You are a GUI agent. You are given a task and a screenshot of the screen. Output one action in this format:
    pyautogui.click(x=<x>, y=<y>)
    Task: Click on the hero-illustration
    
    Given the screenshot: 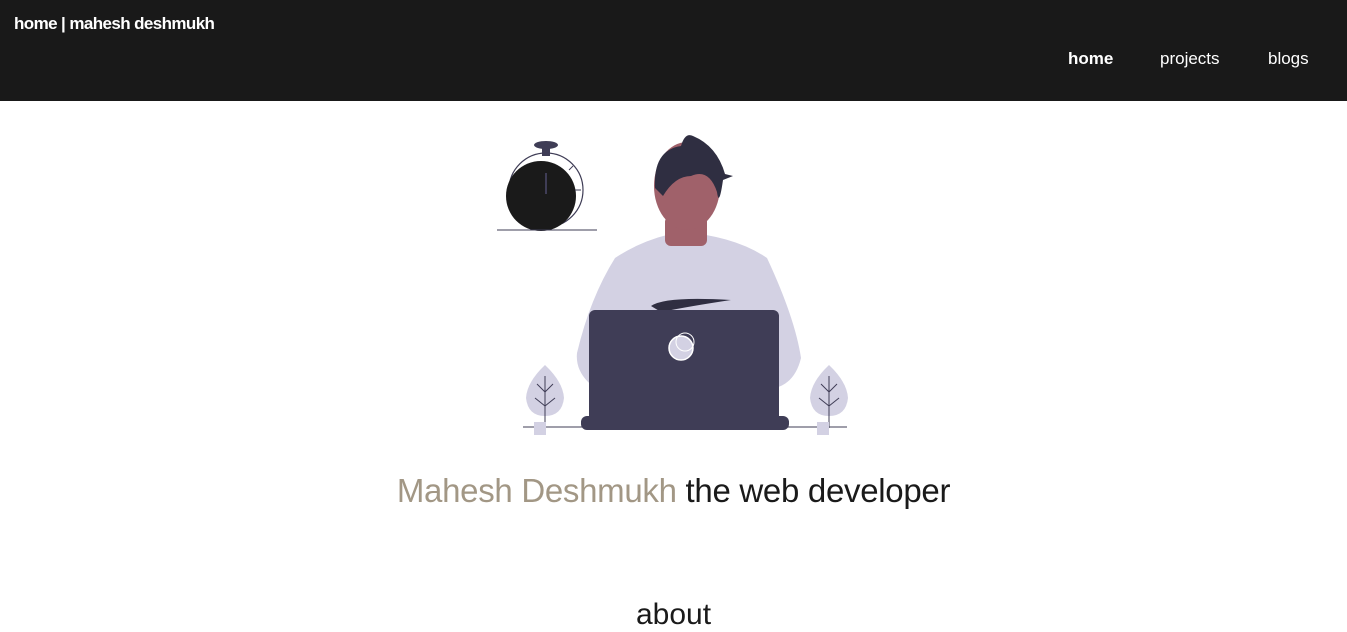 What is the action you would take?
    pyautogui.click(x=675, y=283)
    